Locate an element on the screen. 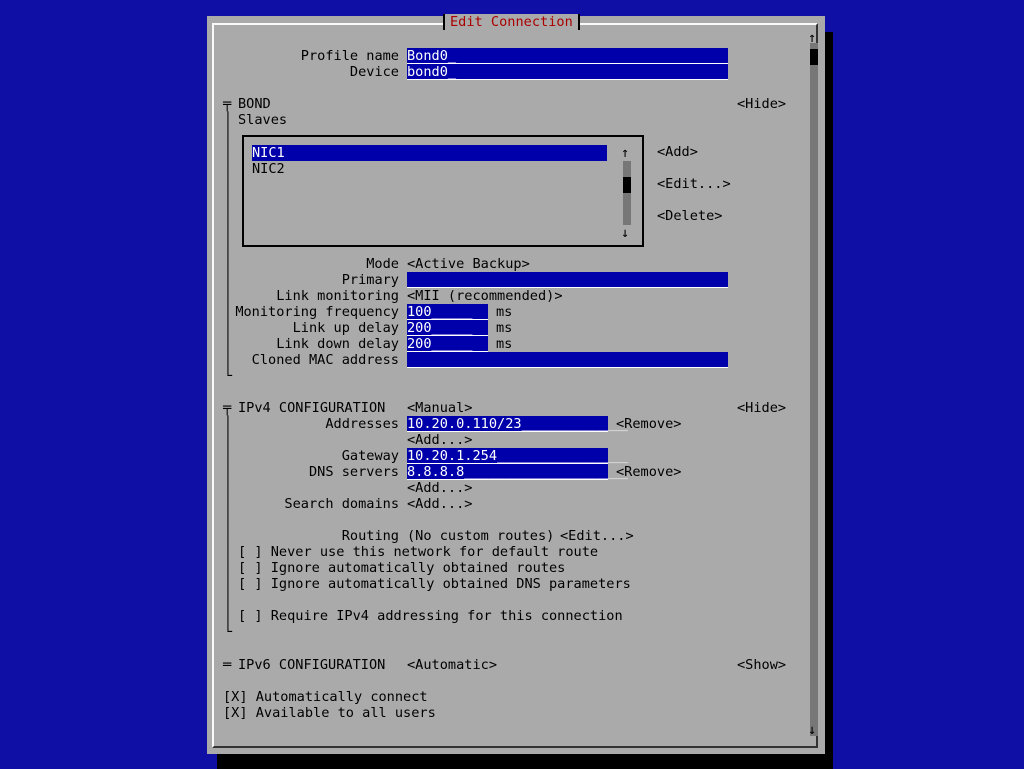 This screenshot has height=769, width=1024. monitoring-frequency-unit: ms is located at coordinates (504, 312).